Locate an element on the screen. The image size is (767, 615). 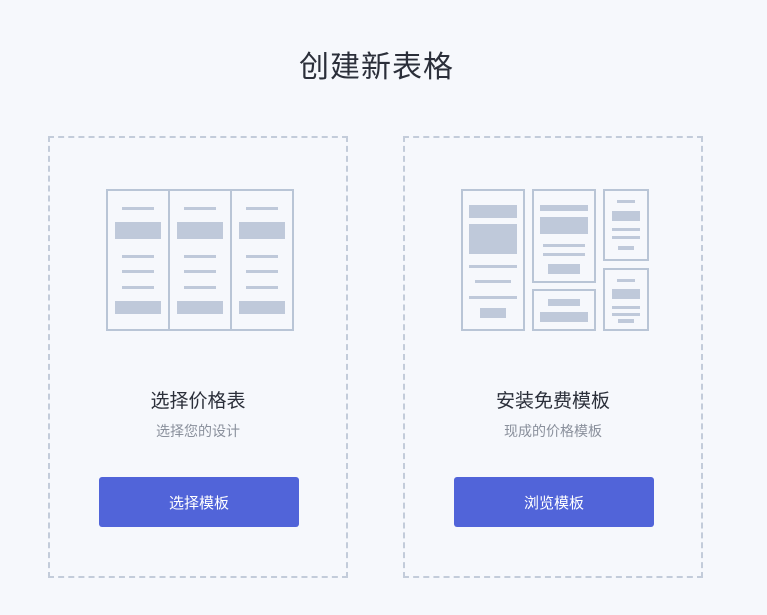
template-gallery-icon is located at coordinates (555, 260).